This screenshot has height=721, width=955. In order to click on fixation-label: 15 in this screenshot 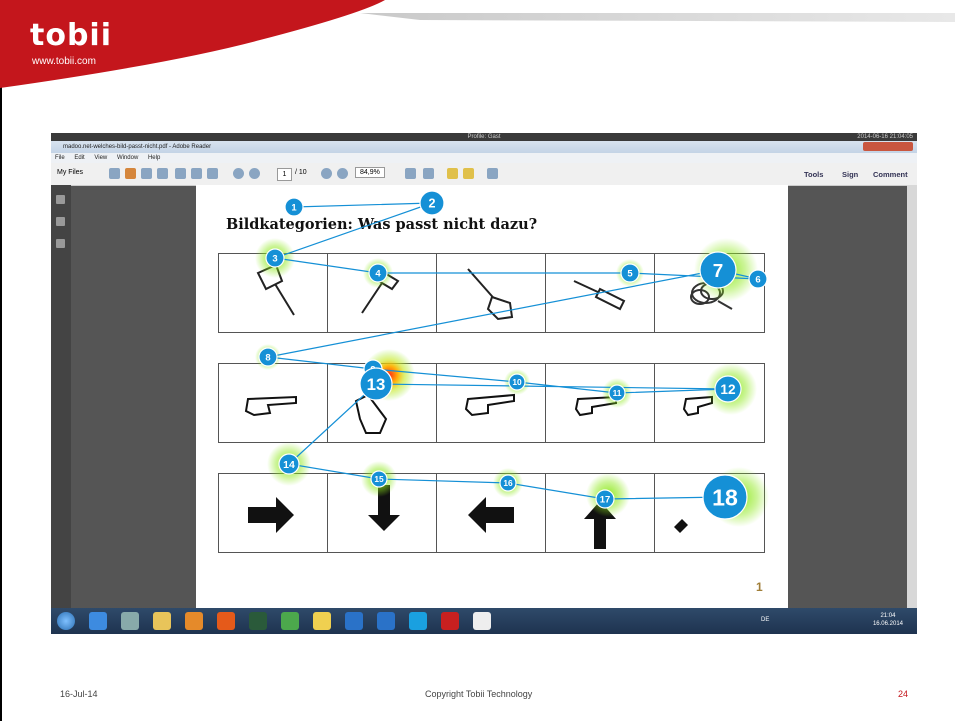, I will do `click(379, 479)`.